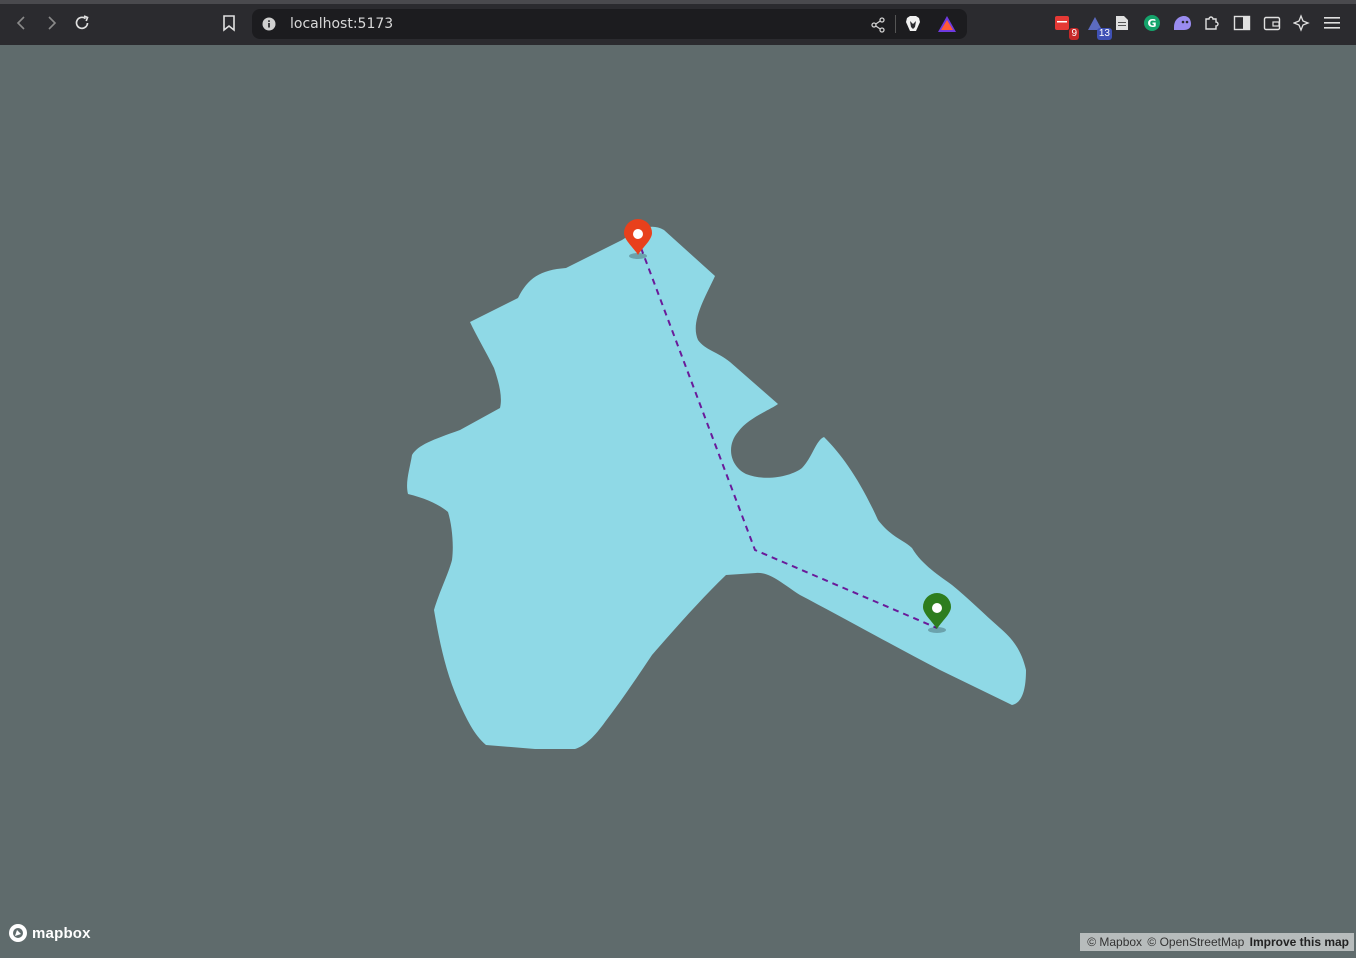 This screenshot has width=1356, height=958. What do you see at coordinates (1114, 942) in the screenshot?
I see `attribution-mapbox-link: © Mapbox` at bounding box center [1114, 942].